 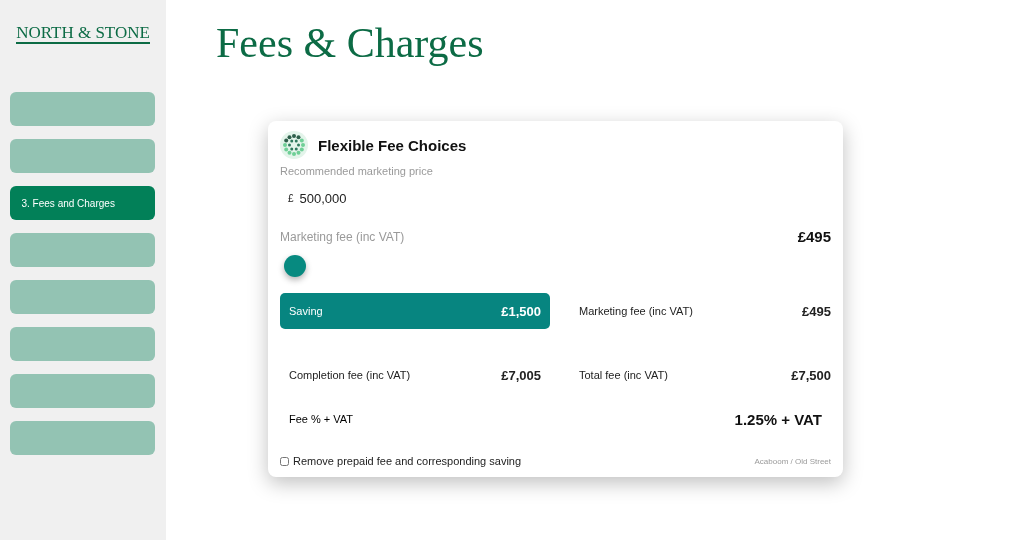 What do you see at coordinates (811, 375) in the screenshot?
I see `summary-value: £7,500` at bounding box center [811, 375].